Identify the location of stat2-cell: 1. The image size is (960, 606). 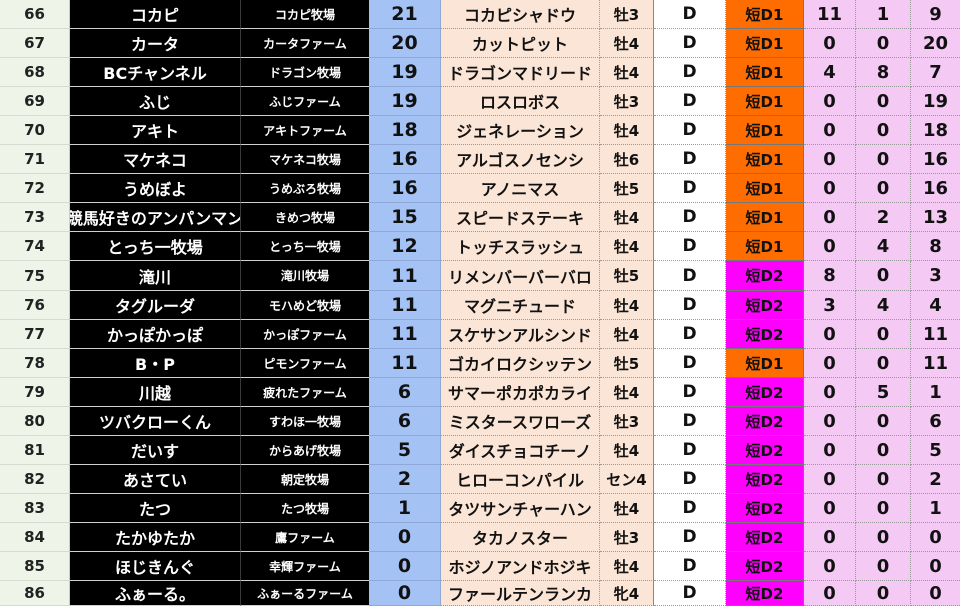
(883, 14).